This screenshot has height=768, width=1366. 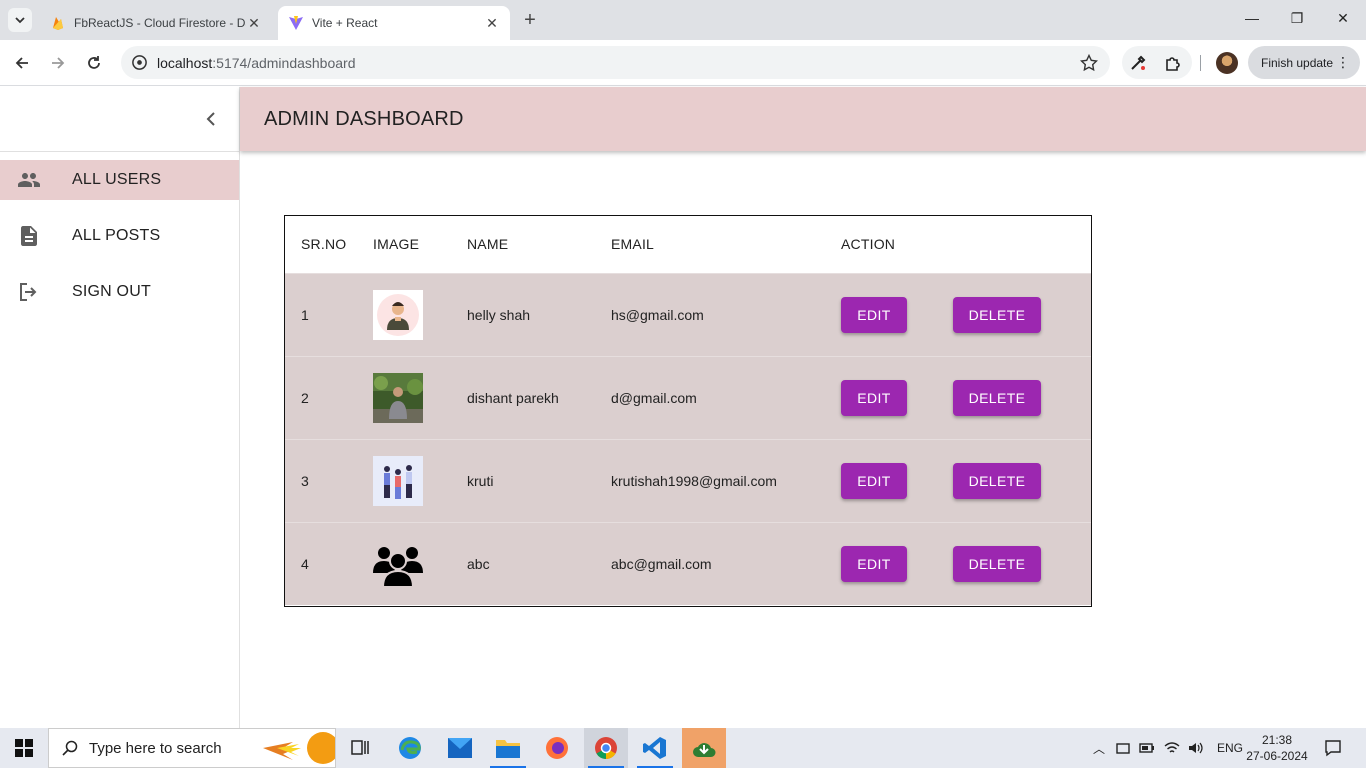 What do you see at coordinates (499, 314) in the screenshot?
I see `name-cell: helly shah` at bounding box center [499, 314].